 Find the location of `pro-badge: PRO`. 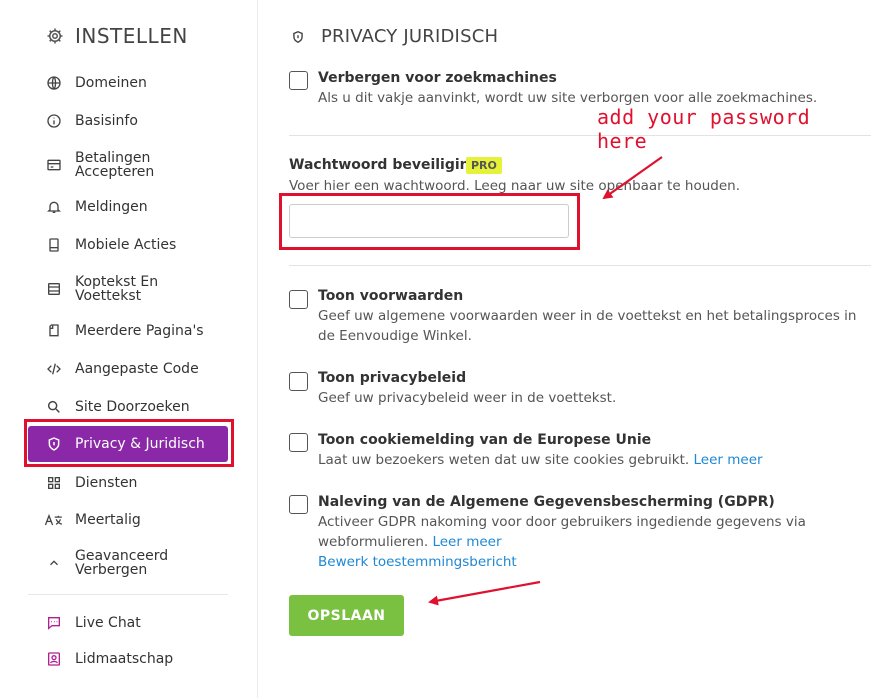

pro-badge: PRO is located at coordinates (484, 165).